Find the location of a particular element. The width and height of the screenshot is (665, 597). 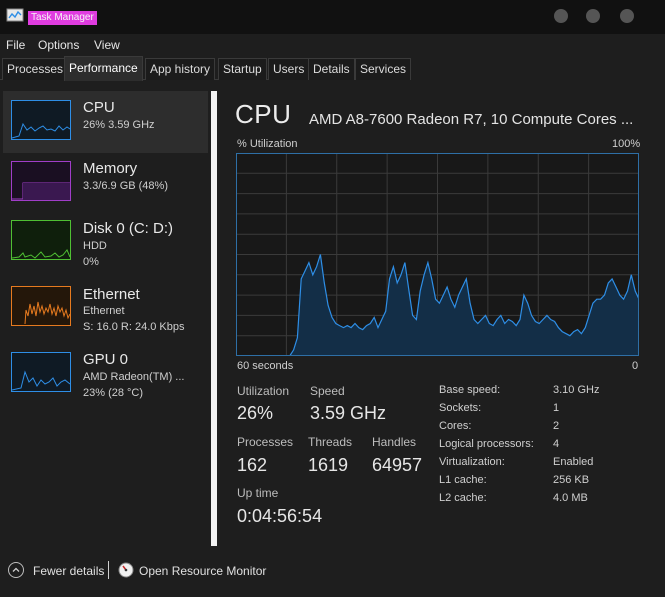

logical-processors-value: 4 is located at coordinates (556, 444).